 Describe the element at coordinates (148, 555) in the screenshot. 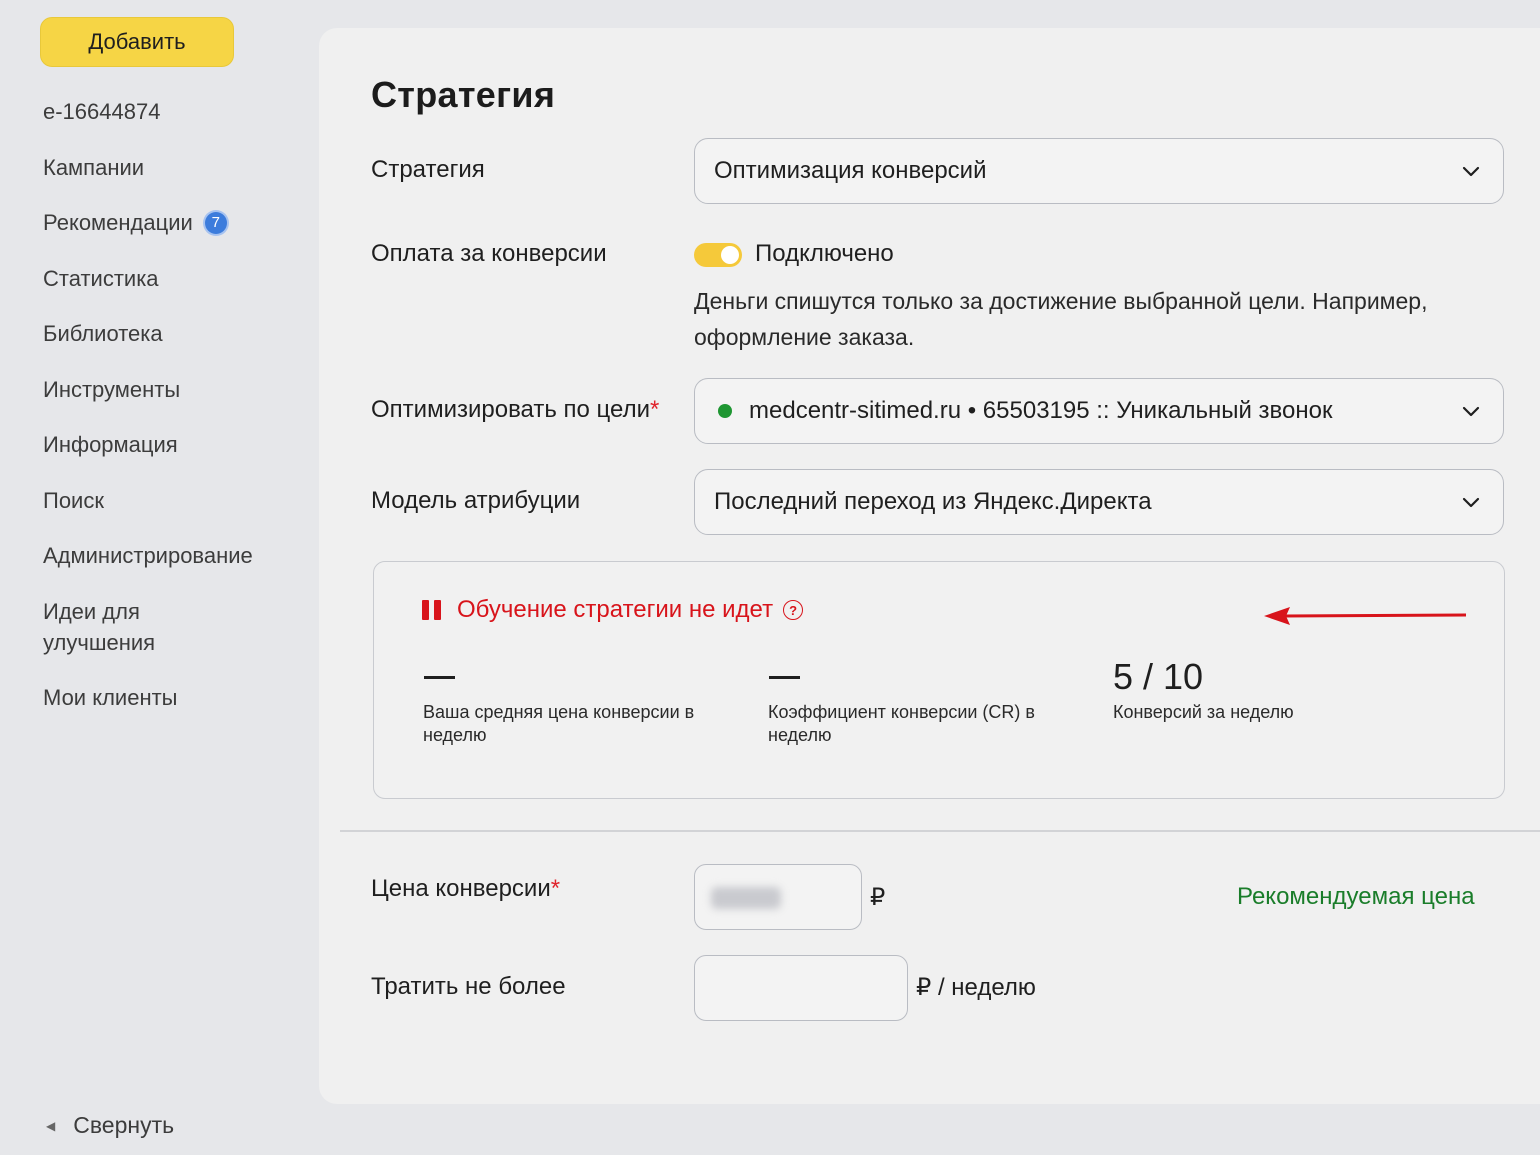

I see `sidebar-item-label: Администрирование` at that location.